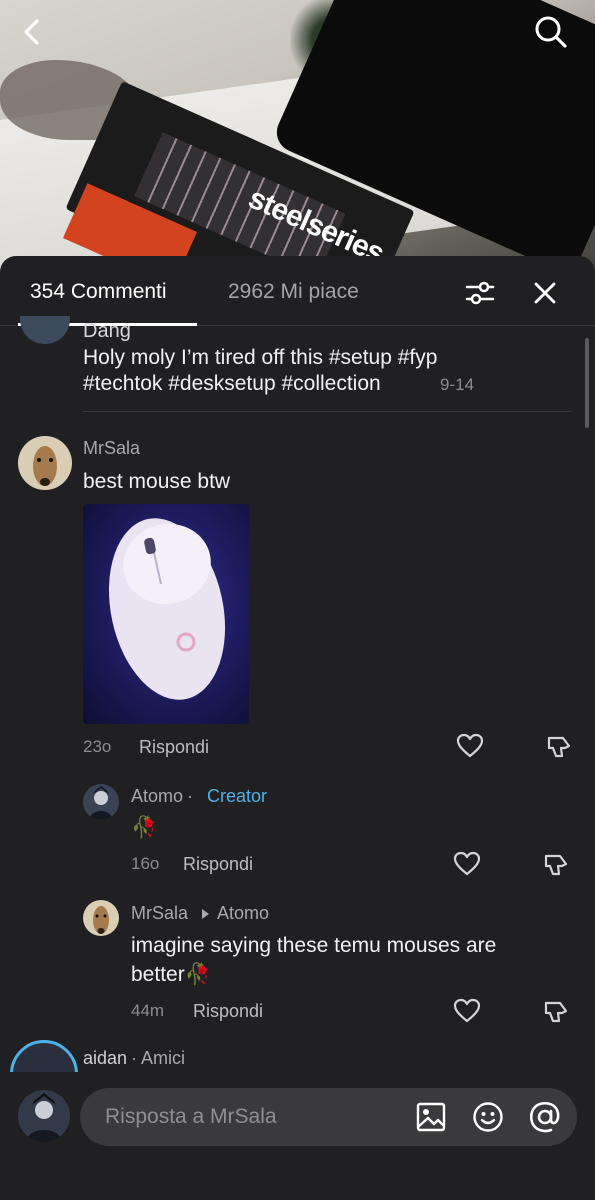 The height and width of the screenshot is (1200, 595). What do you see at coordinates (98, 292) in the screenshot?
I see `tab-comments: 354 Commenti` at bounding box center [98, 292].